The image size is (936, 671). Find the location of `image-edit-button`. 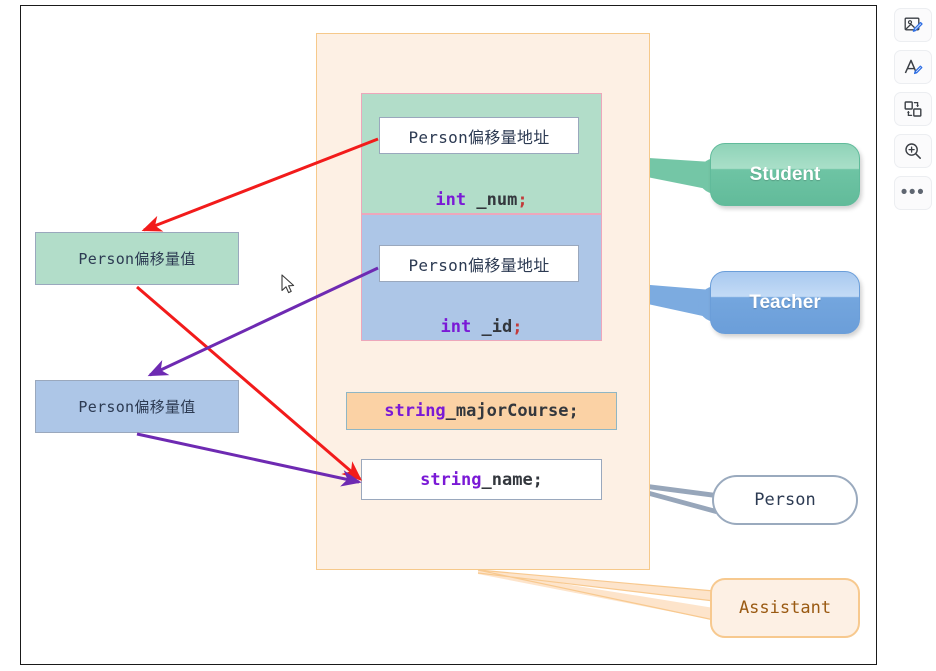

image-edit-button is located at coordinates (913, 25).